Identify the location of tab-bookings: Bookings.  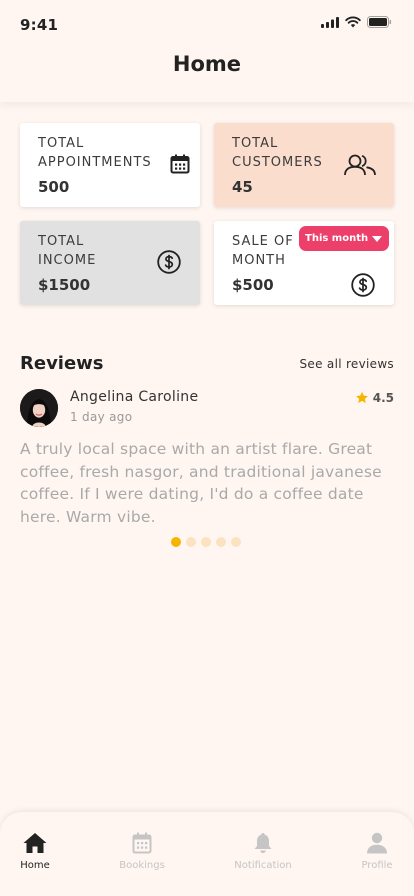
(142, 851).